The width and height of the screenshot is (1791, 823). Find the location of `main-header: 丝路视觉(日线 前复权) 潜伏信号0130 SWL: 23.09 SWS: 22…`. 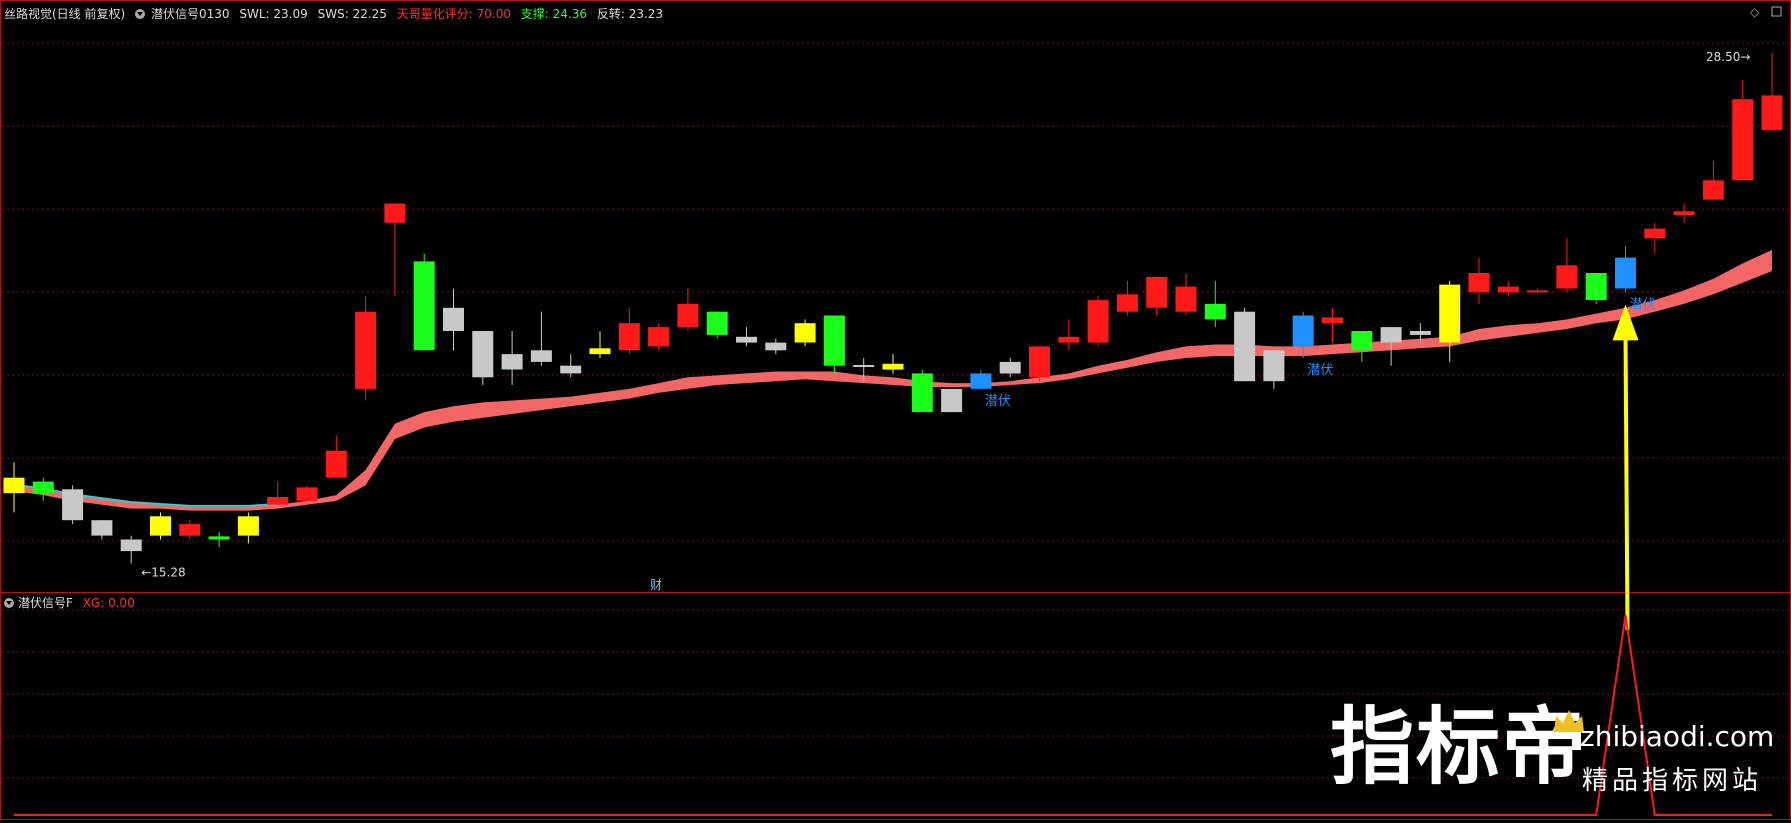

main-header: 丝路视觉(日线 前复权) 潜伏信号0130 SWL: 23.09 SWS: 22… is located at coordinates (336, 13).